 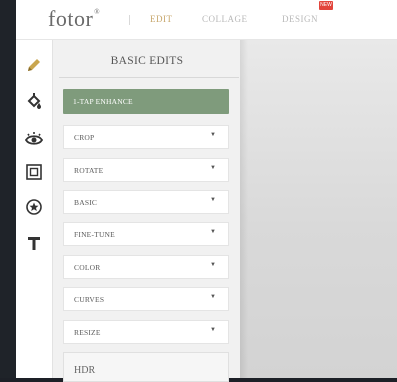 I want to click on tab-collage: COLLAGE, so click(x=225, y=19).